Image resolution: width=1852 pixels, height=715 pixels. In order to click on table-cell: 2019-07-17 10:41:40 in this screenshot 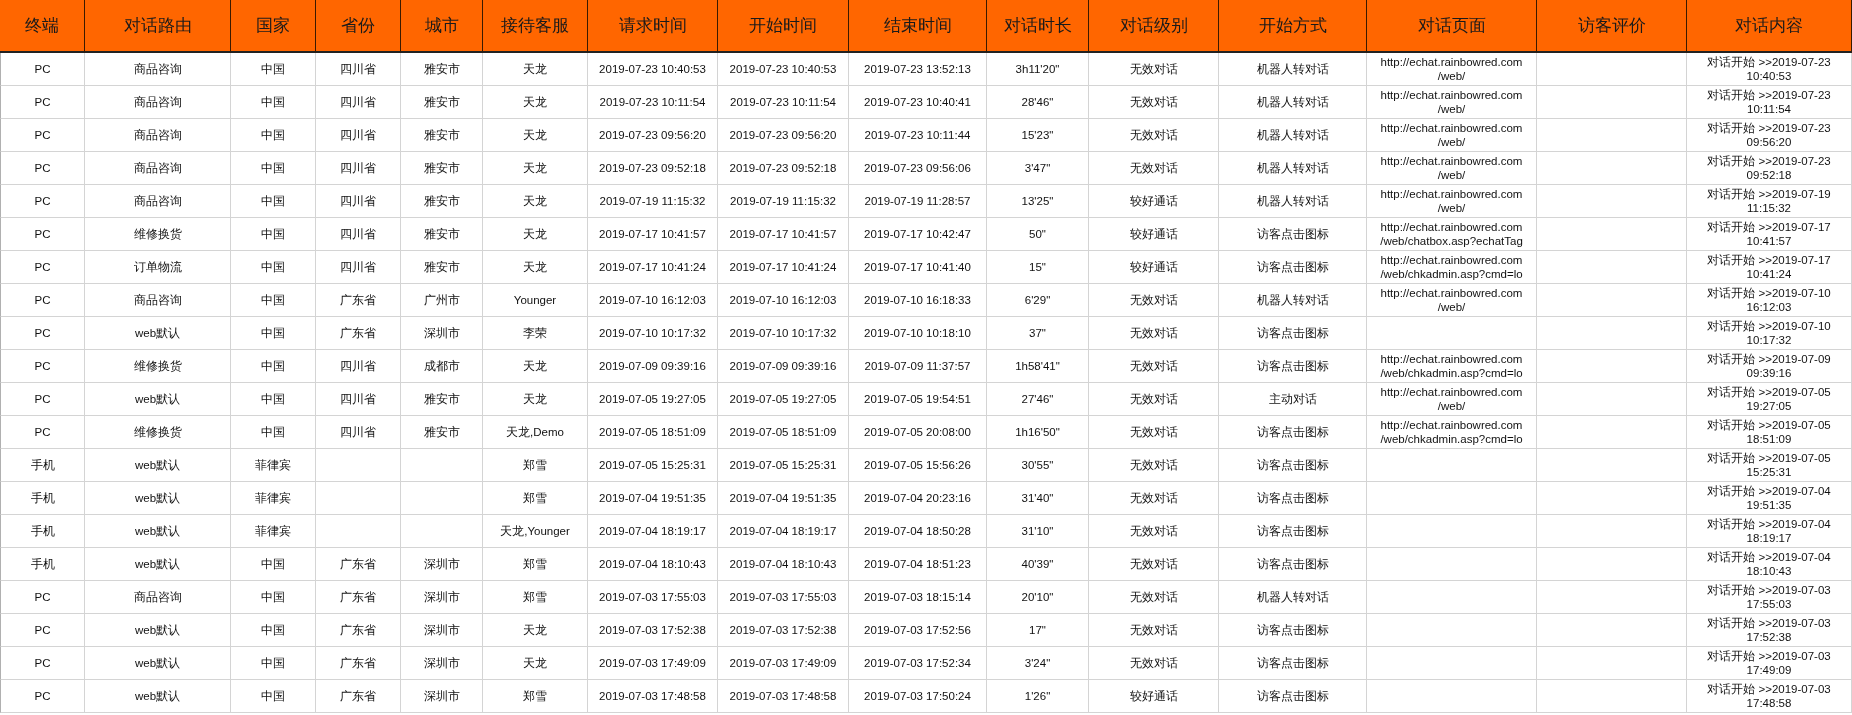, I will do `click(918, 267)`.